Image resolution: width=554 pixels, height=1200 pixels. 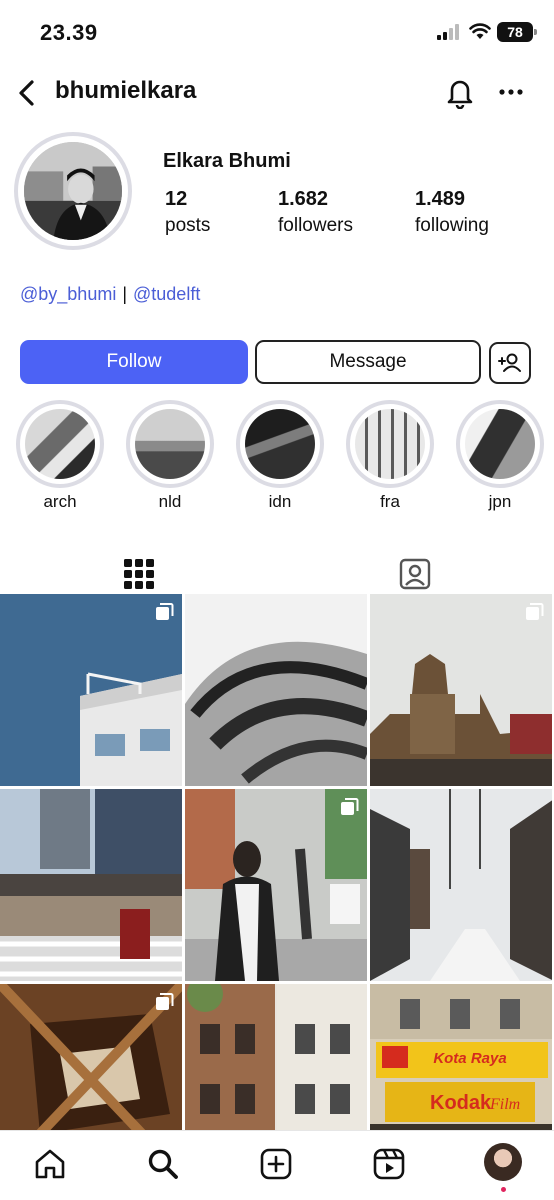 I want to click on signal-icon, so click(x=448, y=32).